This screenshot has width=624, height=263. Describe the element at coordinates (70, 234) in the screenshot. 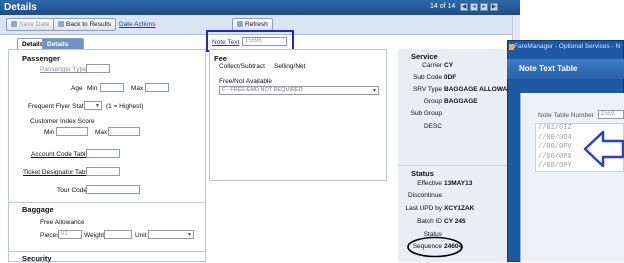

I see `pieces-input: 01` at that location.